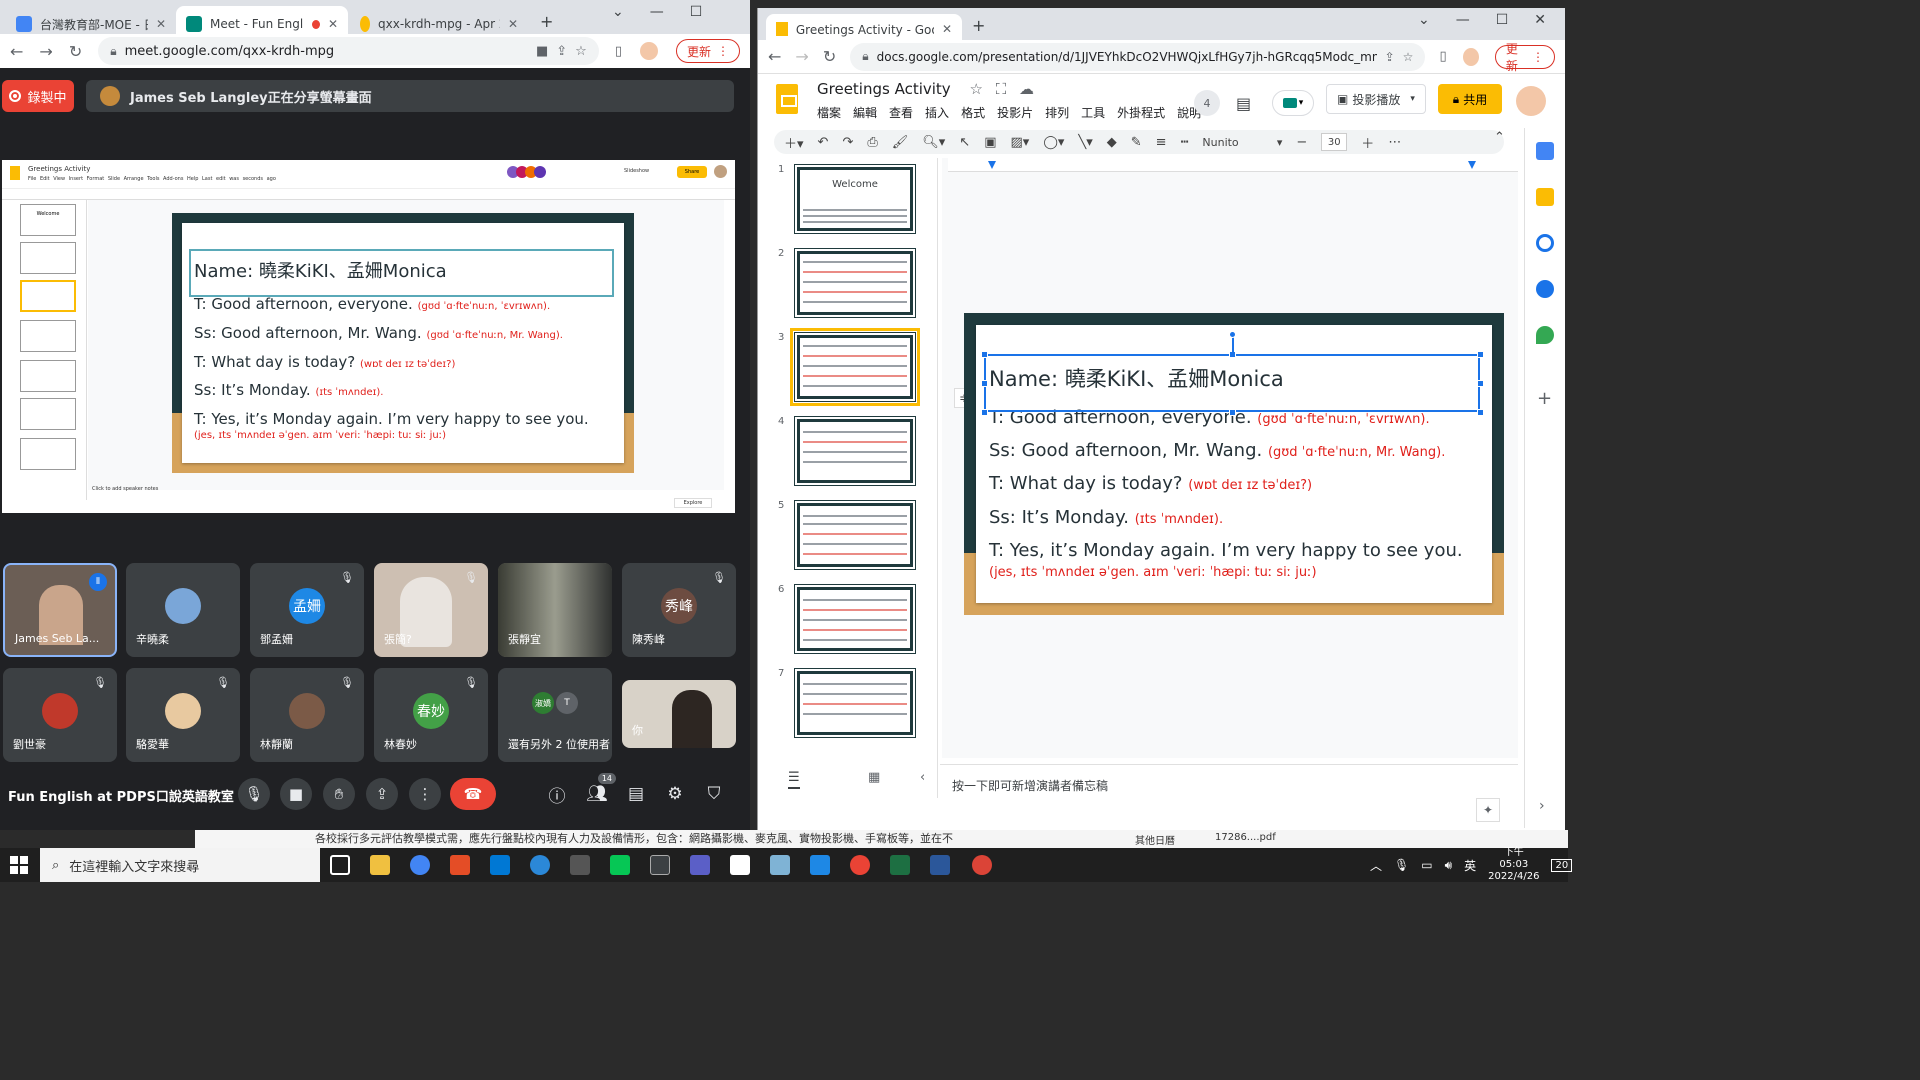  I want to click on account-avatar, so click(1531, 101).